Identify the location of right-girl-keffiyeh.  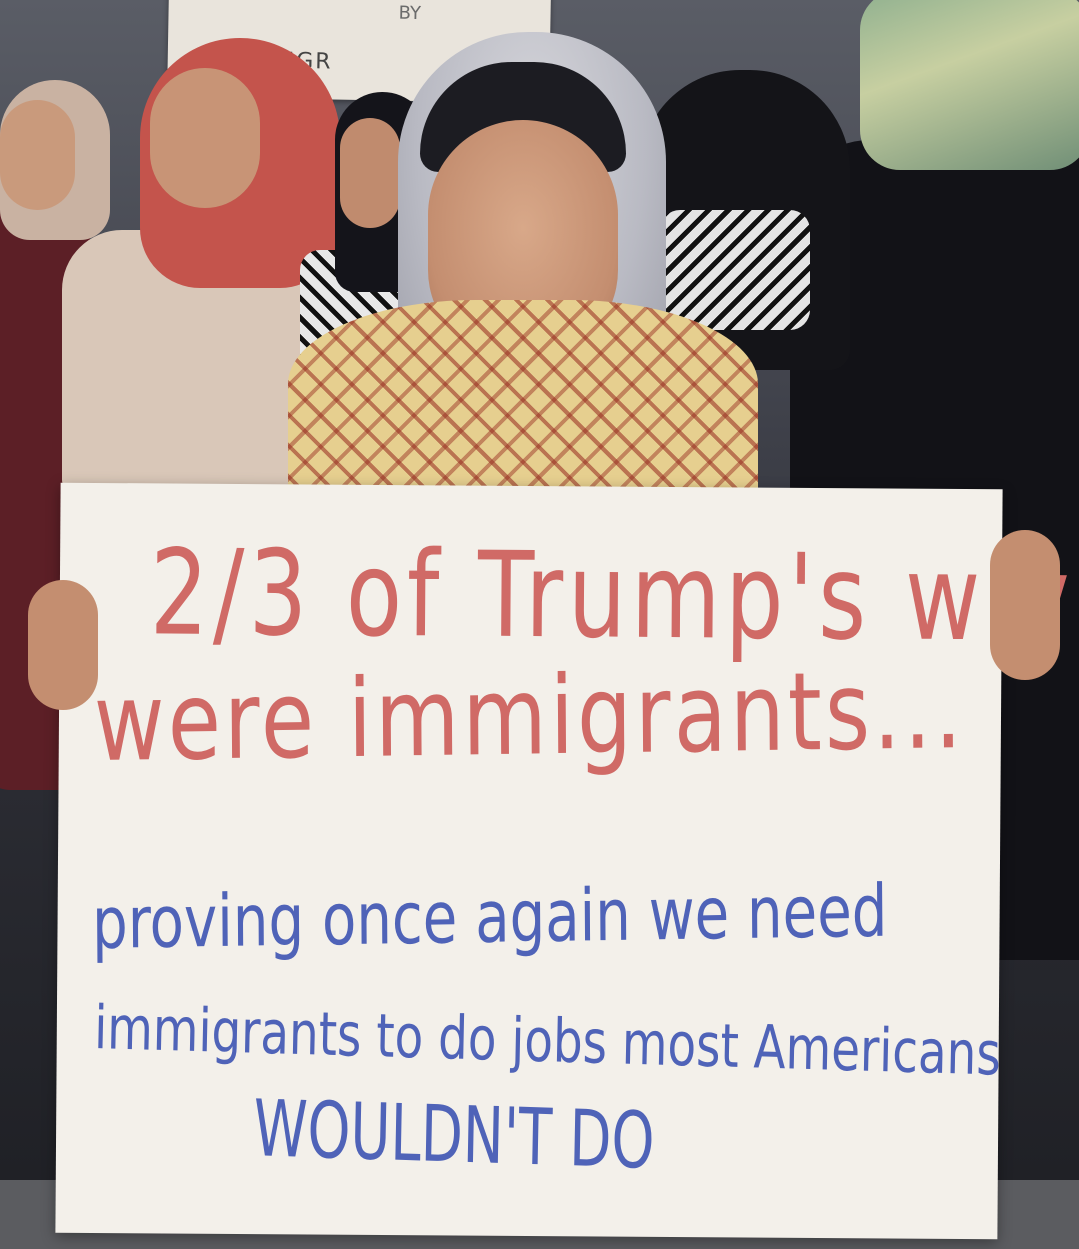
(735, 270).